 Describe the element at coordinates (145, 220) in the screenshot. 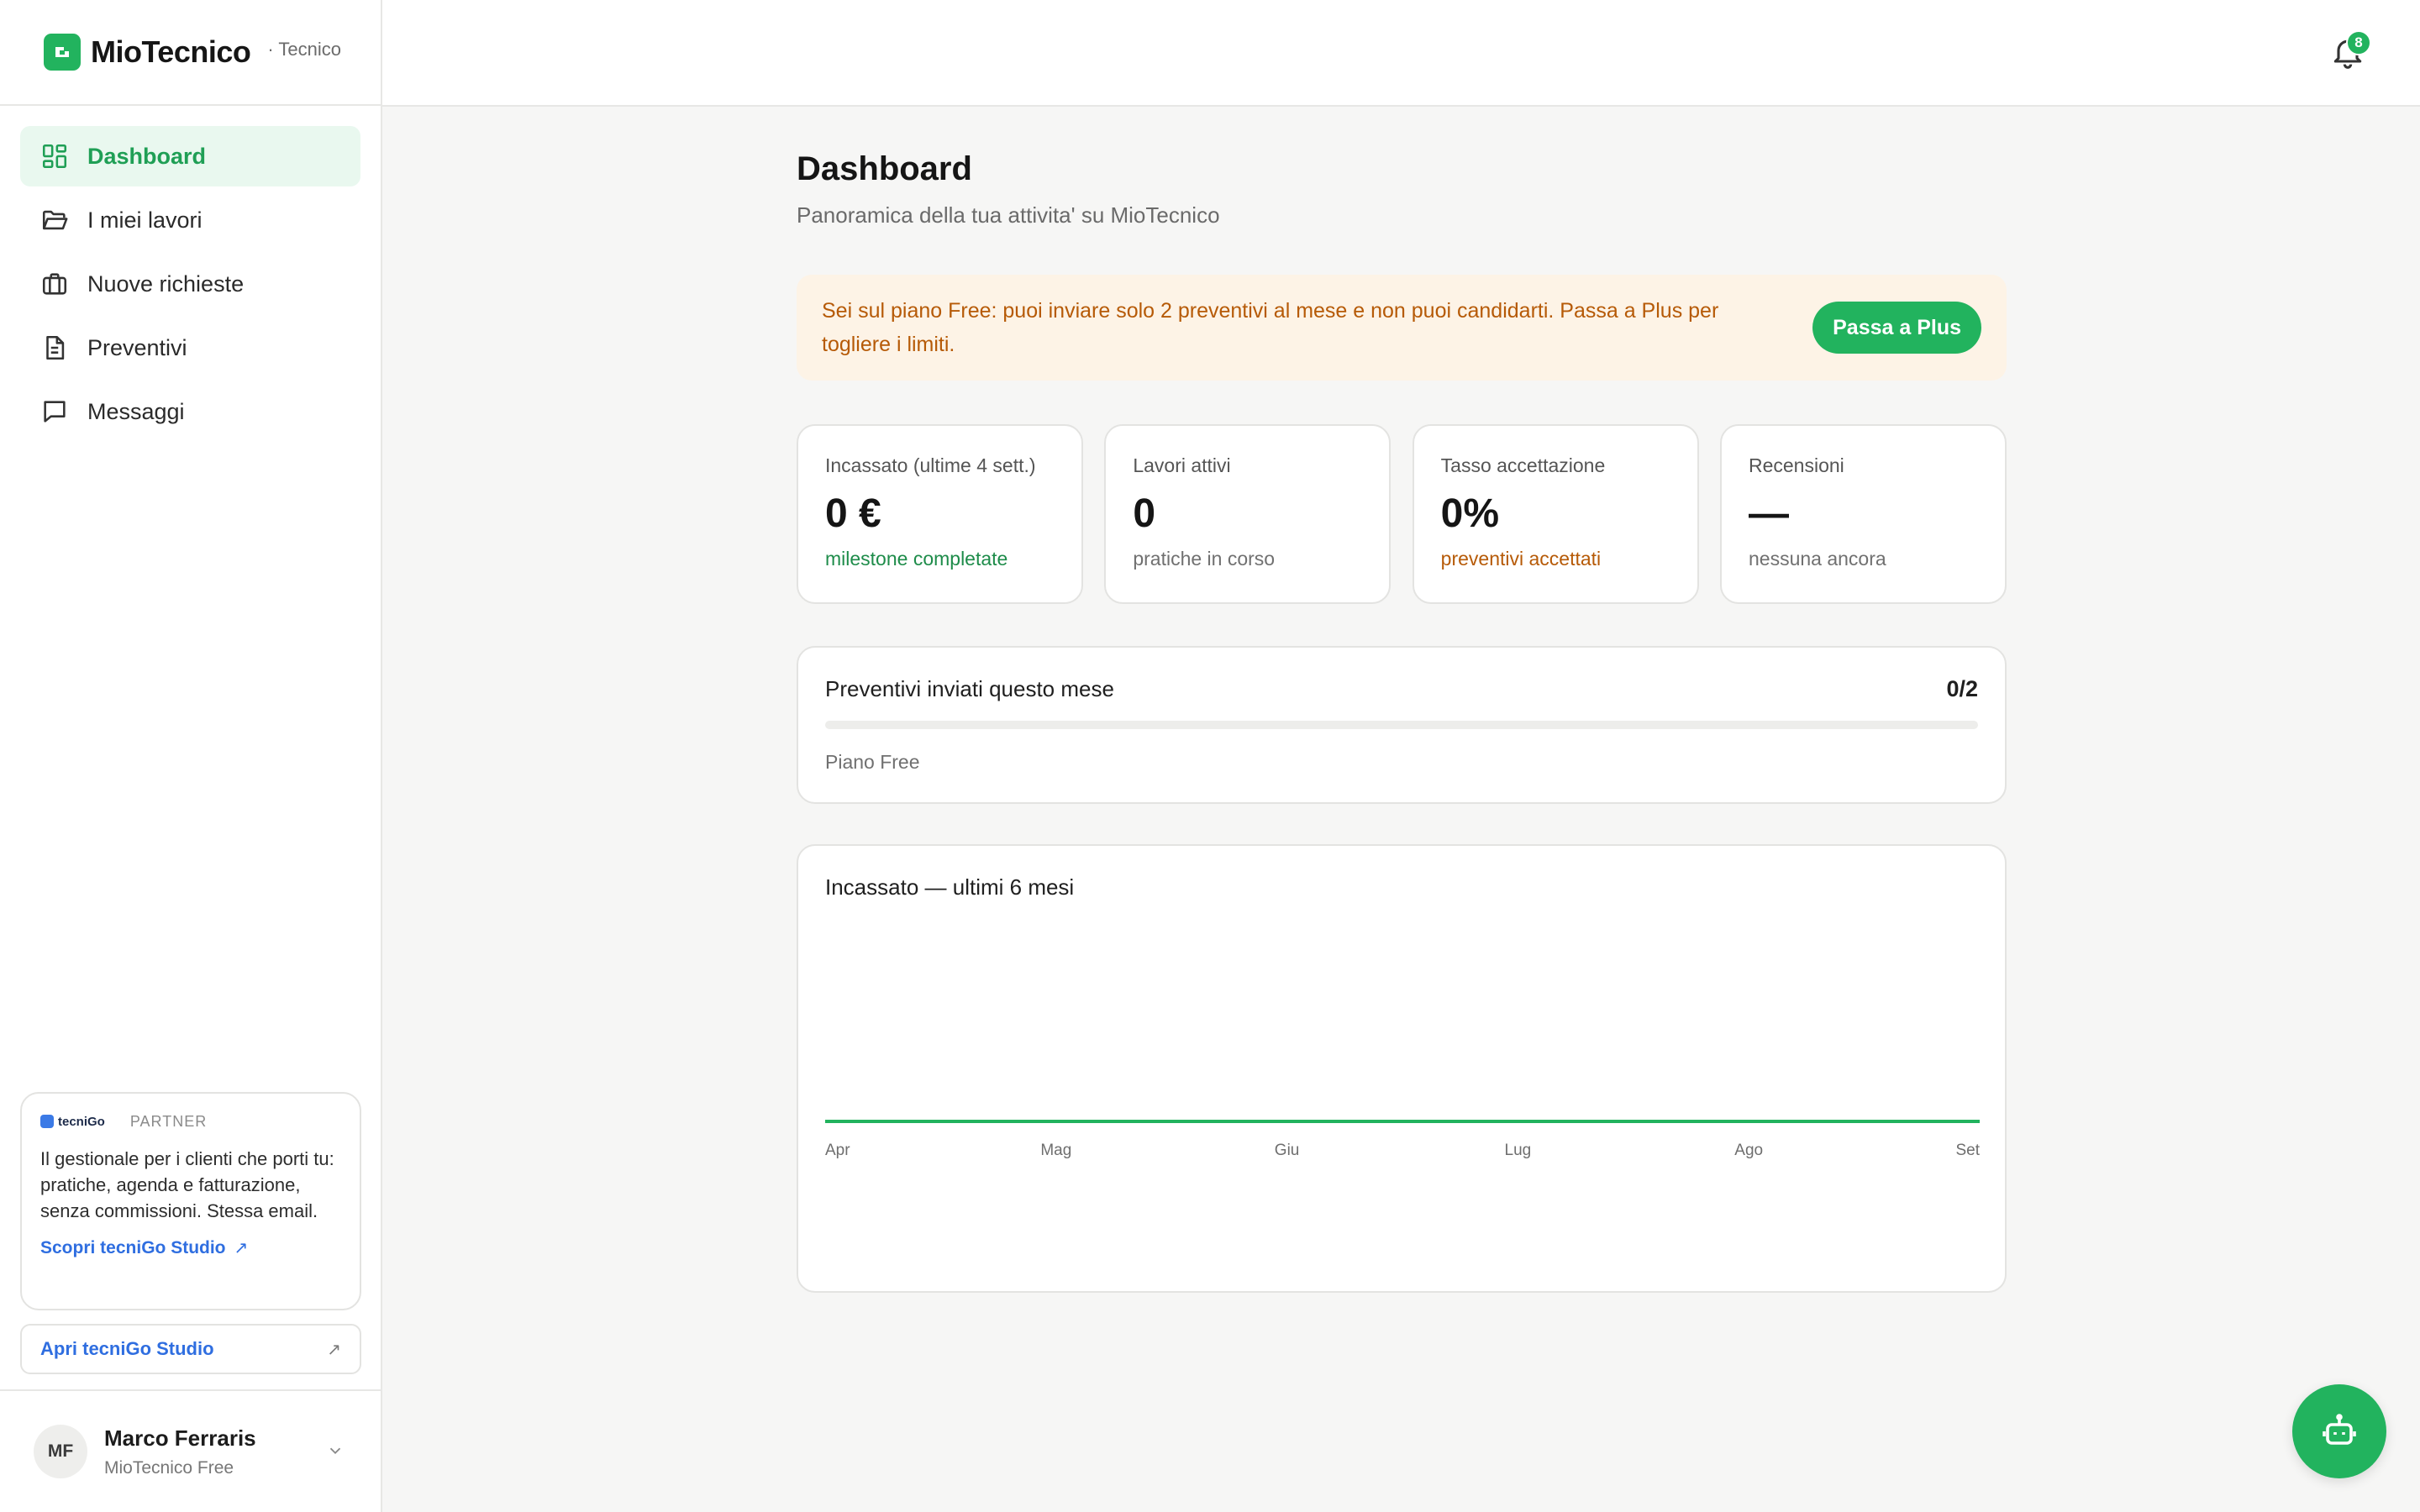

I see `sidebar-item-label: I miei lavori` at that location.